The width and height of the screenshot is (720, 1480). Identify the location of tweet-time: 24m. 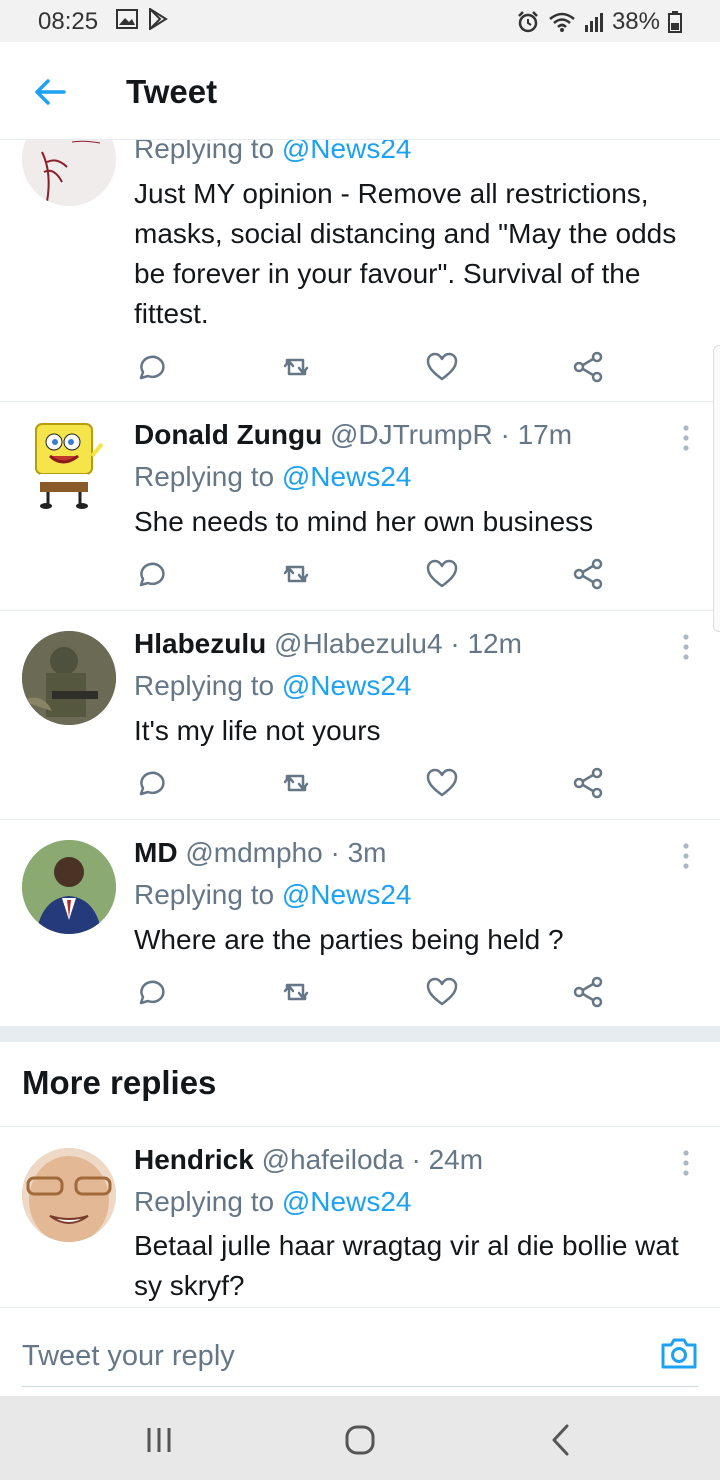
(456, 1159).